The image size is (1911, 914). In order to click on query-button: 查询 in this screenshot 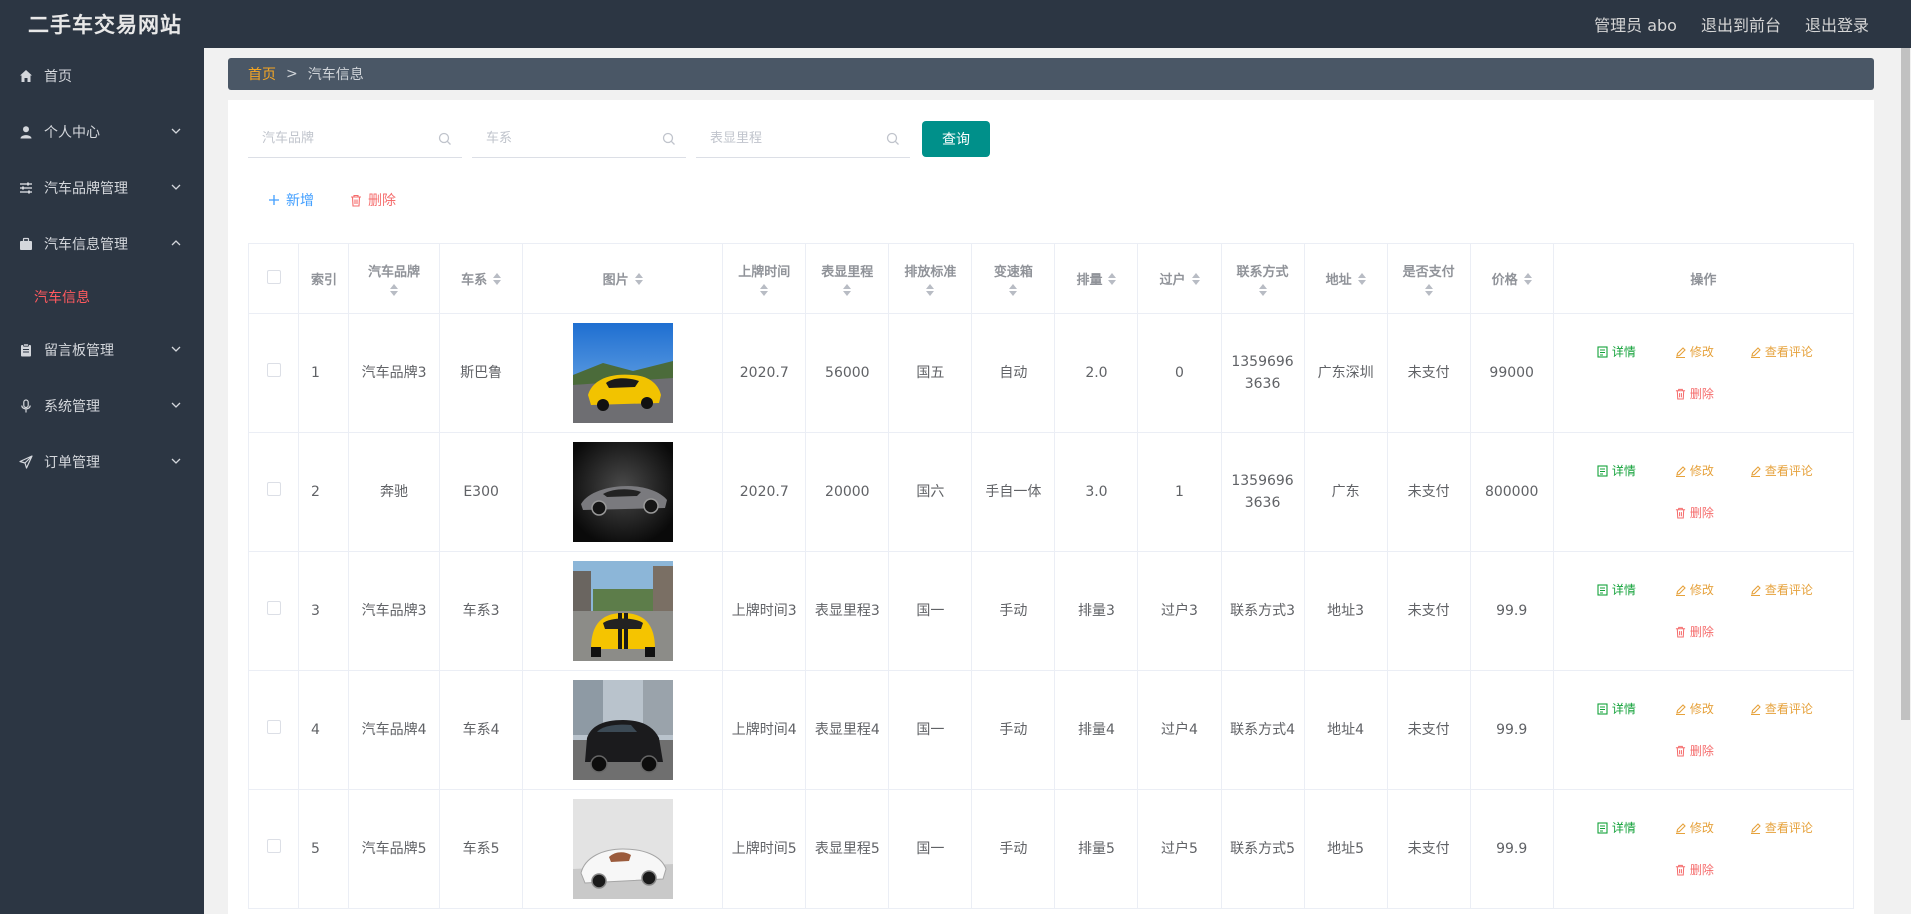, I will do `click(956, 139)`.